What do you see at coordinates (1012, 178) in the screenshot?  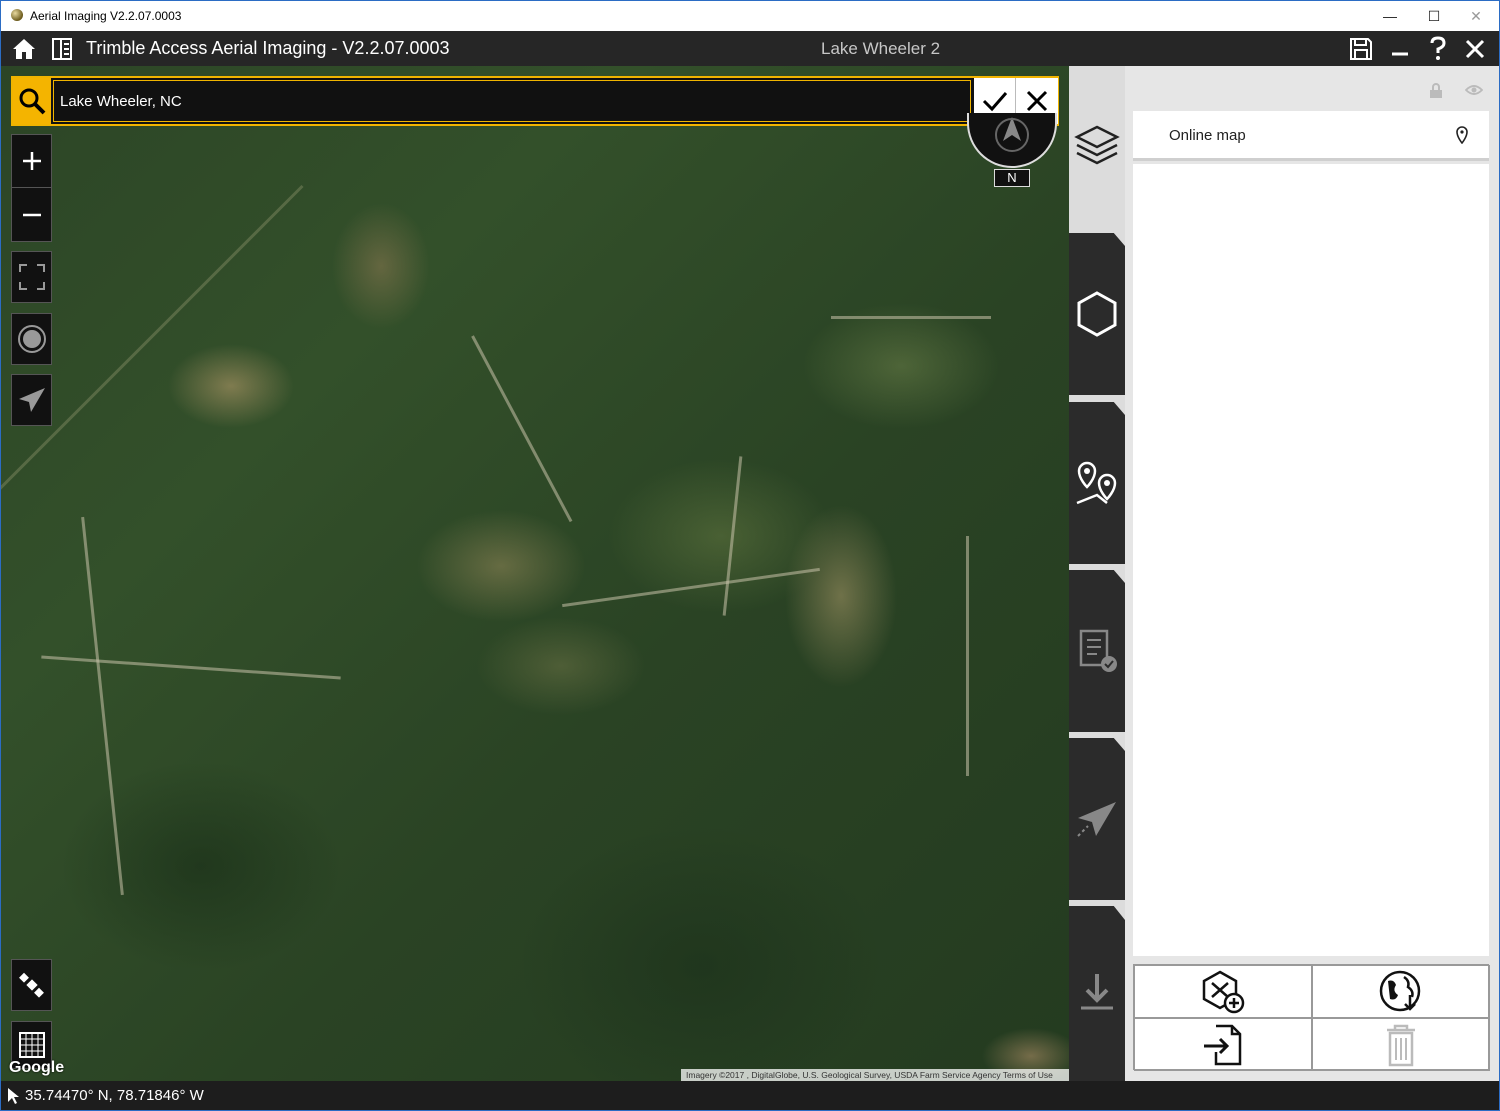 I see `compass-north-label: N` at bounding box center [1012, 178].